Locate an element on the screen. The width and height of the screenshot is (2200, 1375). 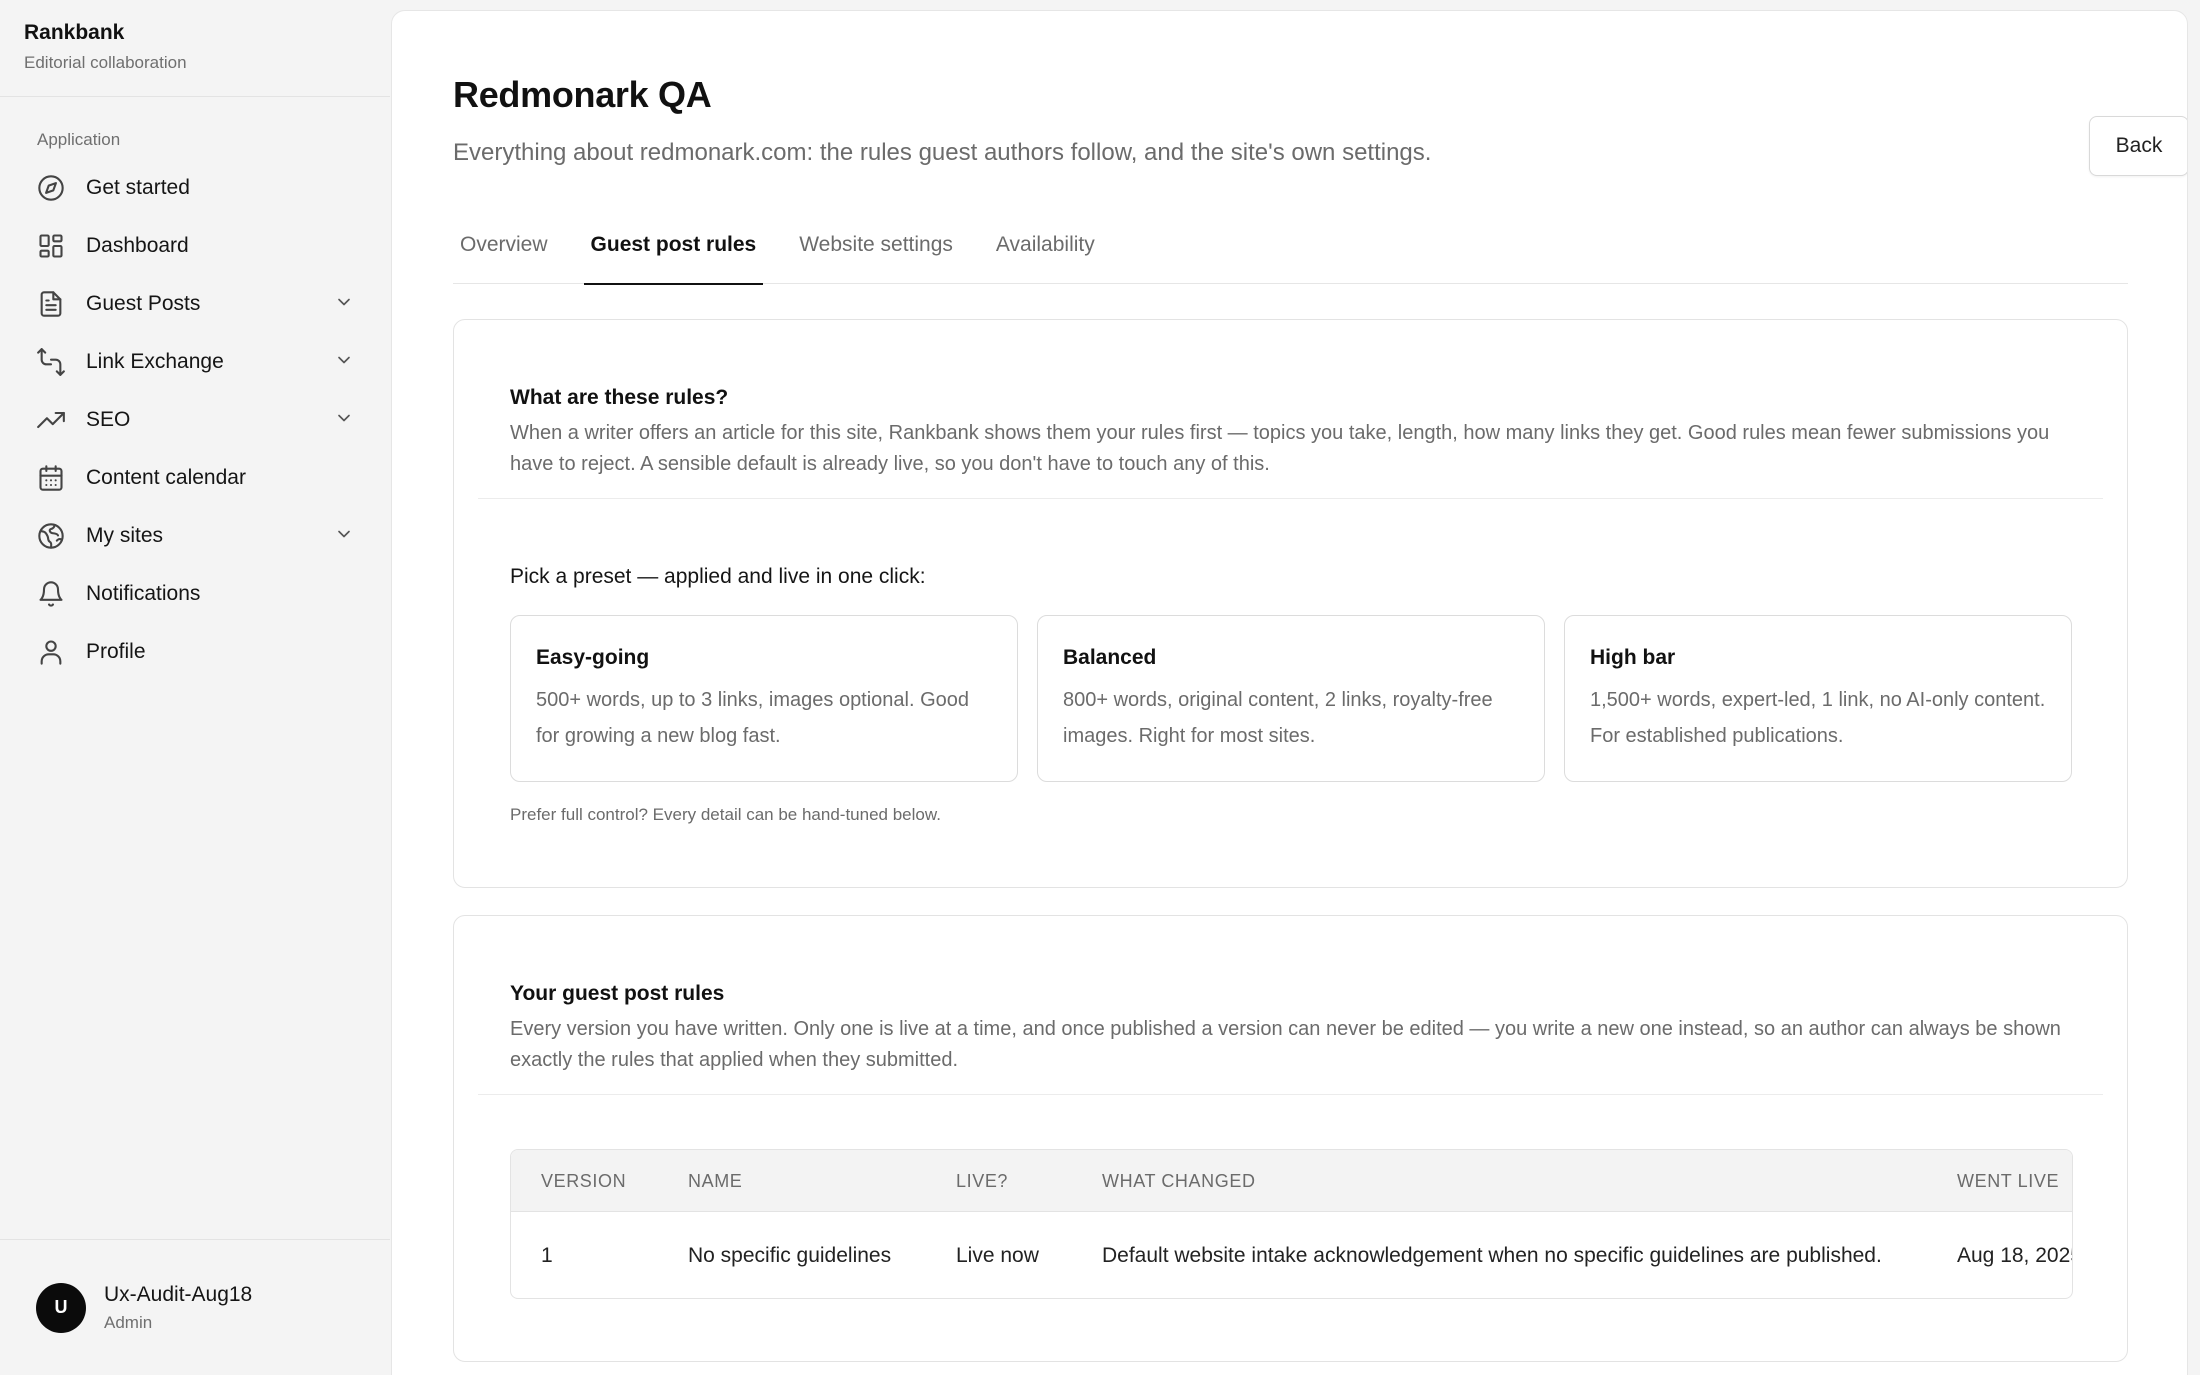
column-header-what-changed: What changed is located at coordinates (1179, 1180).